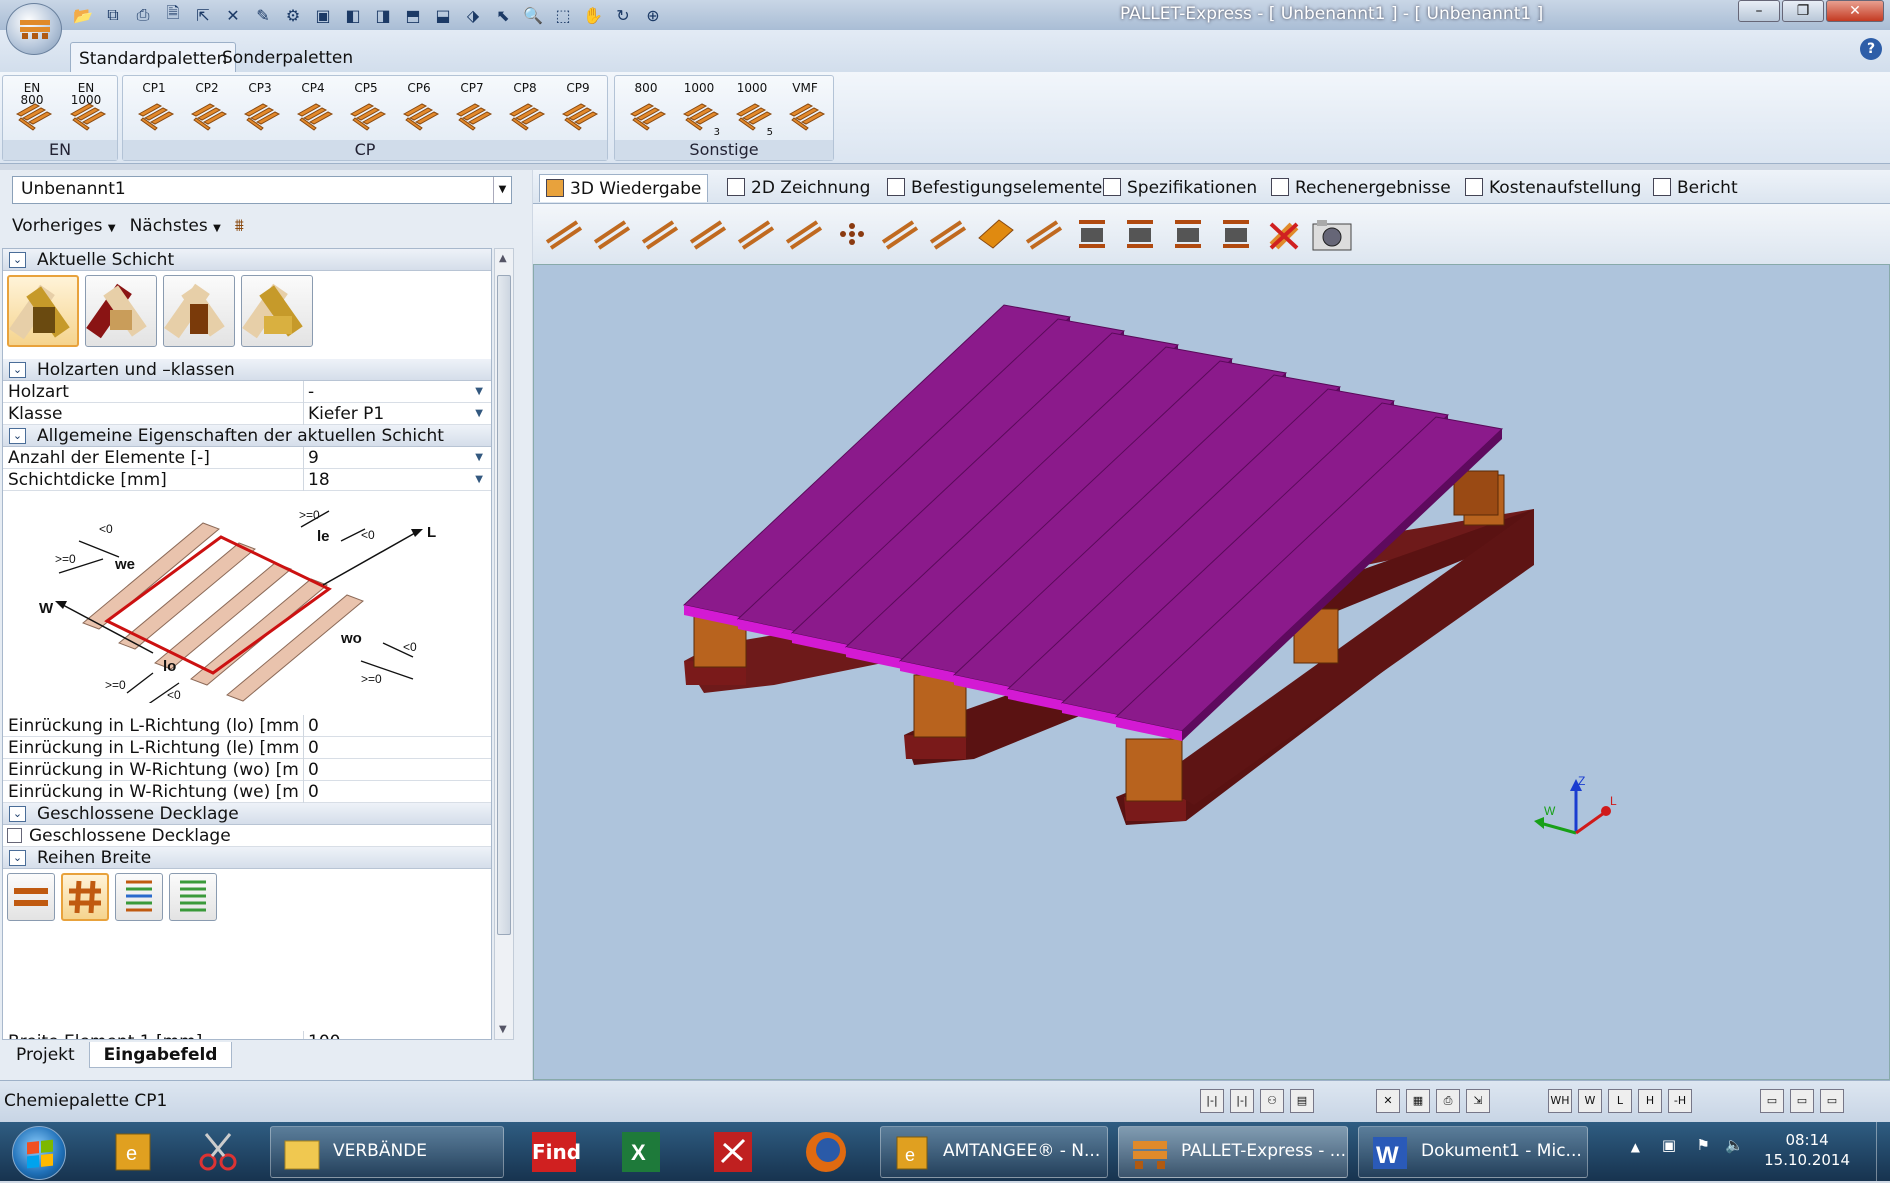  I want to click on boards-wide-icon, so click(708, 234).